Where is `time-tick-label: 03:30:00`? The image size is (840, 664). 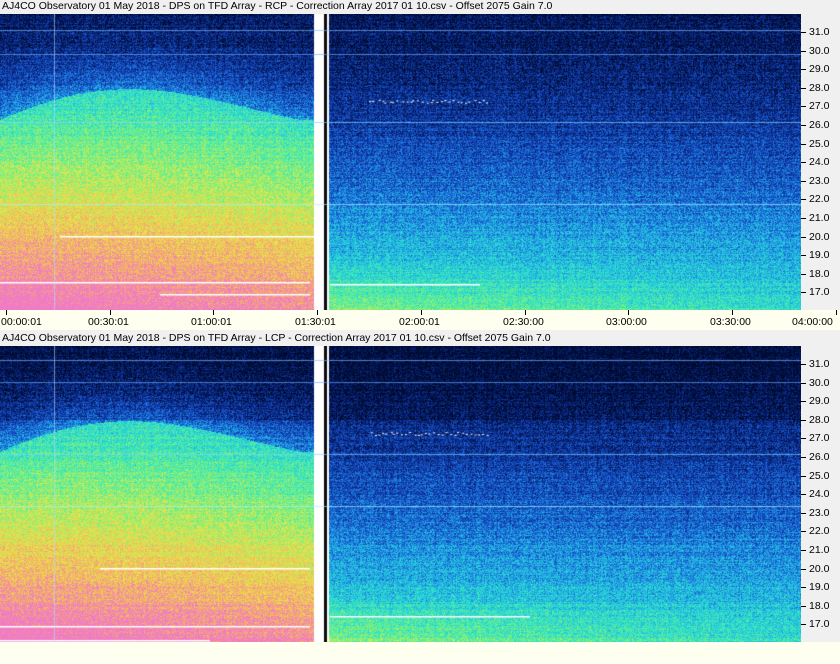 time-tick-label: 03:30:00 is located at coordinates (730, 322).